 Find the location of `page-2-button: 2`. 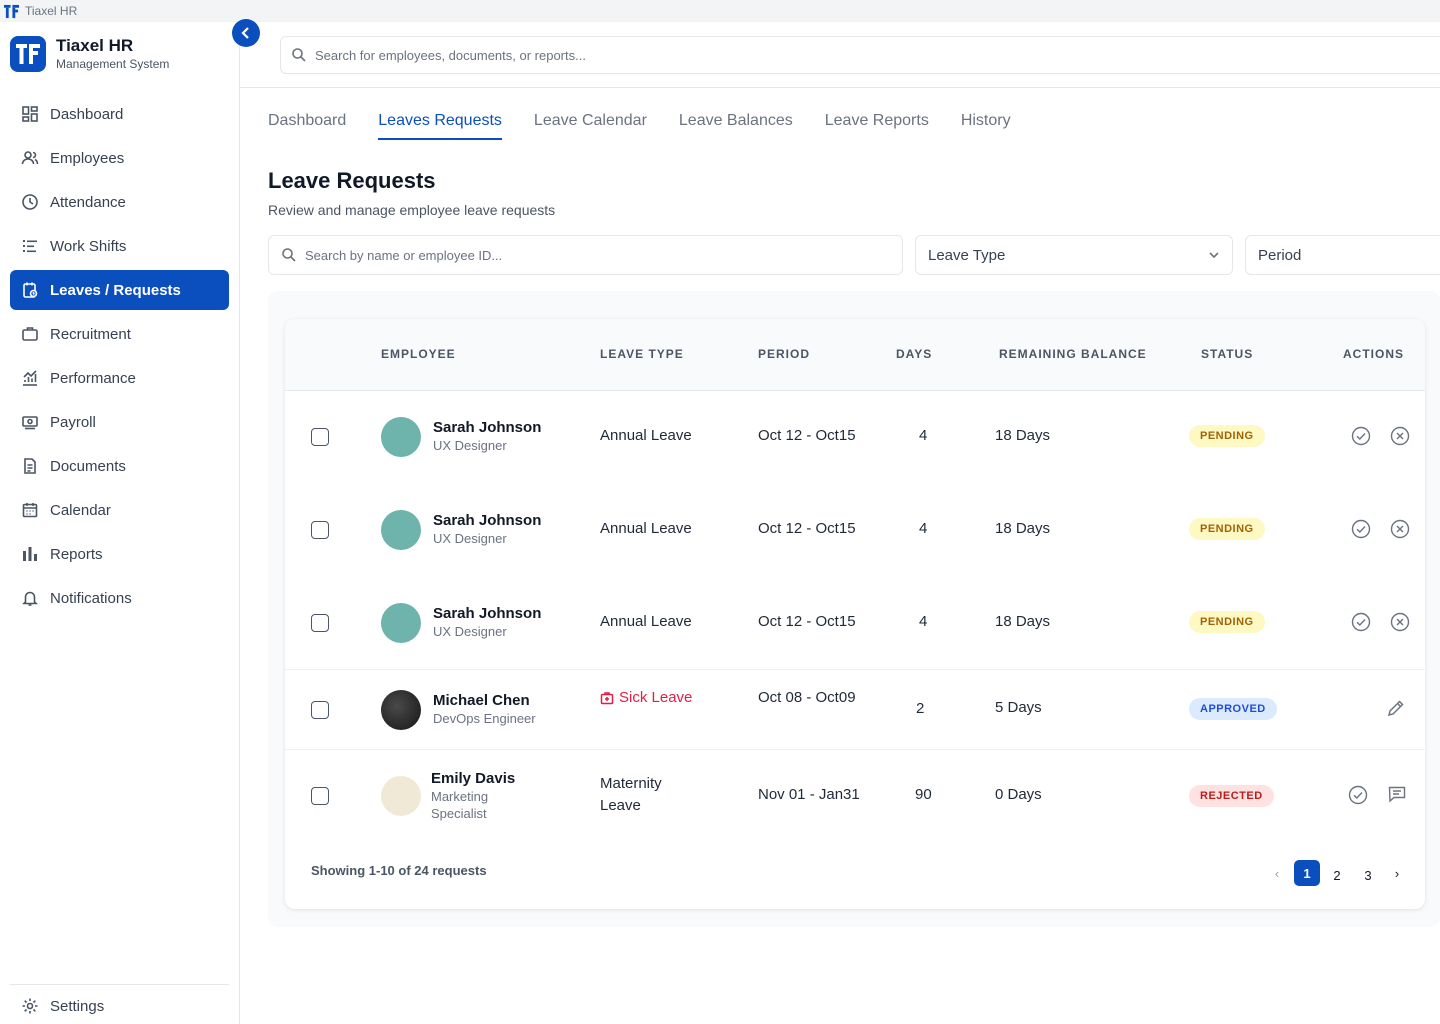

page-2-button: 2 is located at coordinates (1337, 875).